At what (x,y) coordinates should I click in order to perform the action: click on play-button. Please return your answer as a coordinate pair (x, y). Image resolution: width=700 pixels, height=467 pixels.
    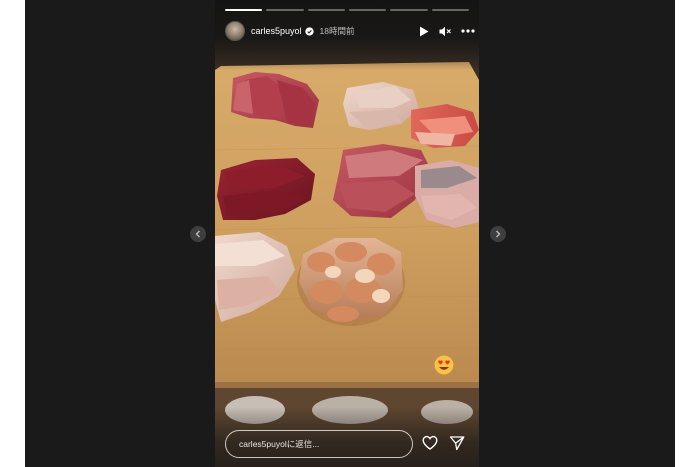
    Looking at the image, I should click on (424, 31).